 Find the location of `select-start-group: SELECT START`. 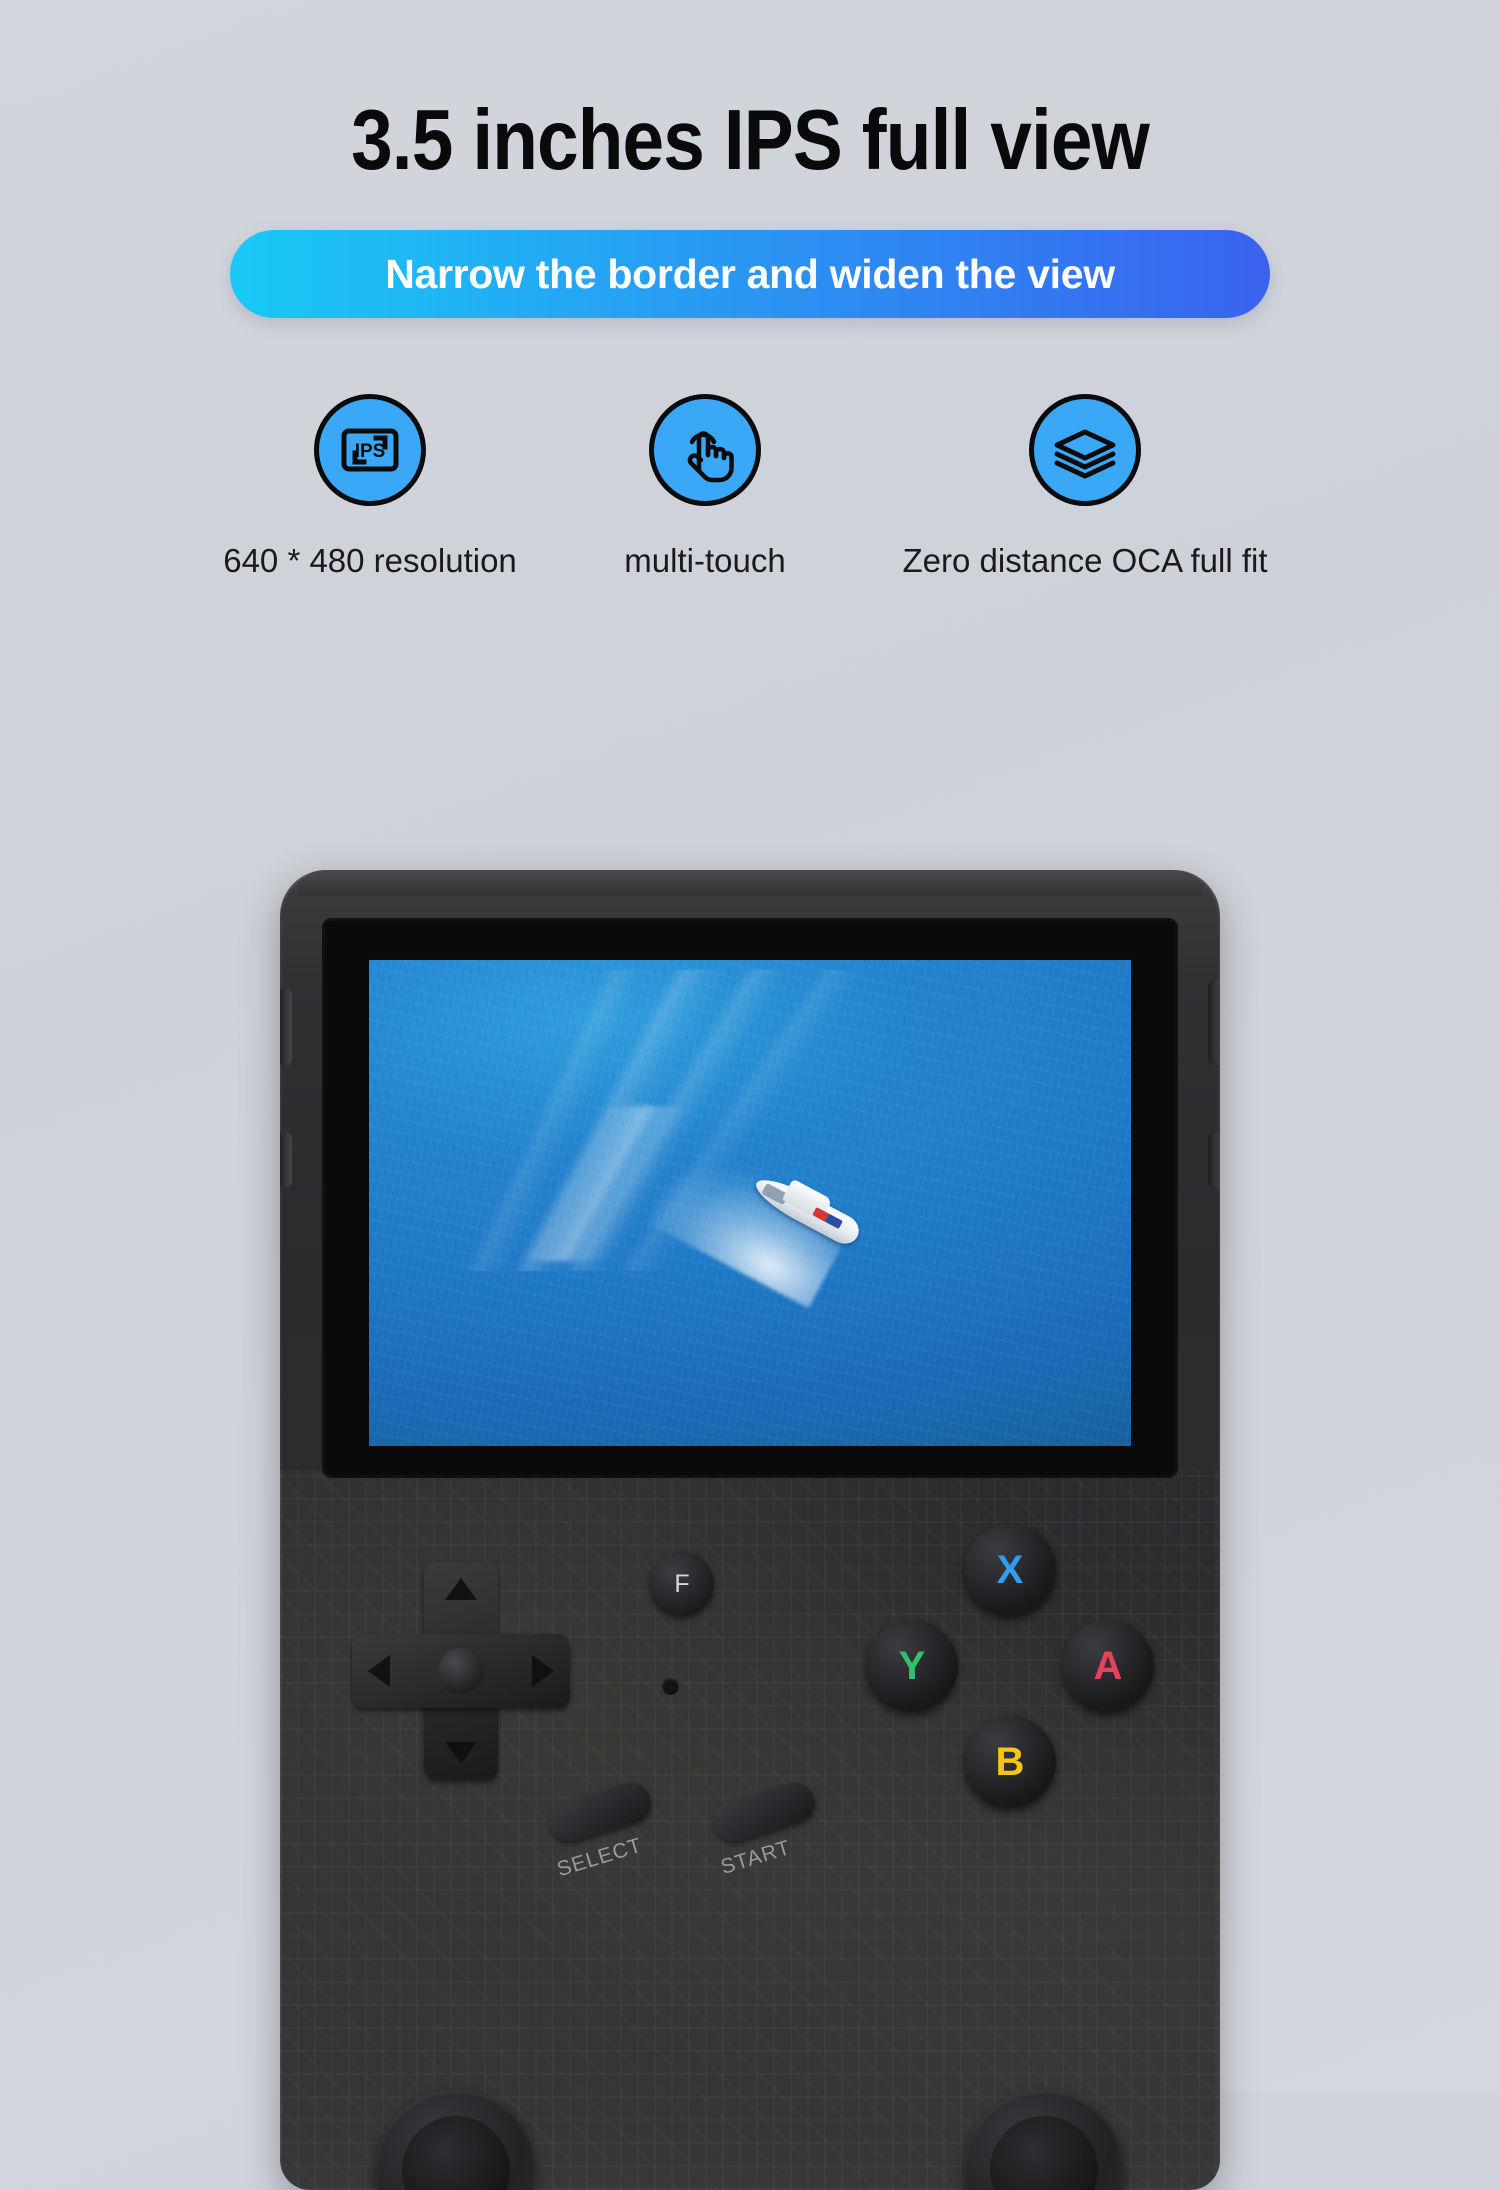

select-start-group: SELECT START is located at coordinates (726, 1844).